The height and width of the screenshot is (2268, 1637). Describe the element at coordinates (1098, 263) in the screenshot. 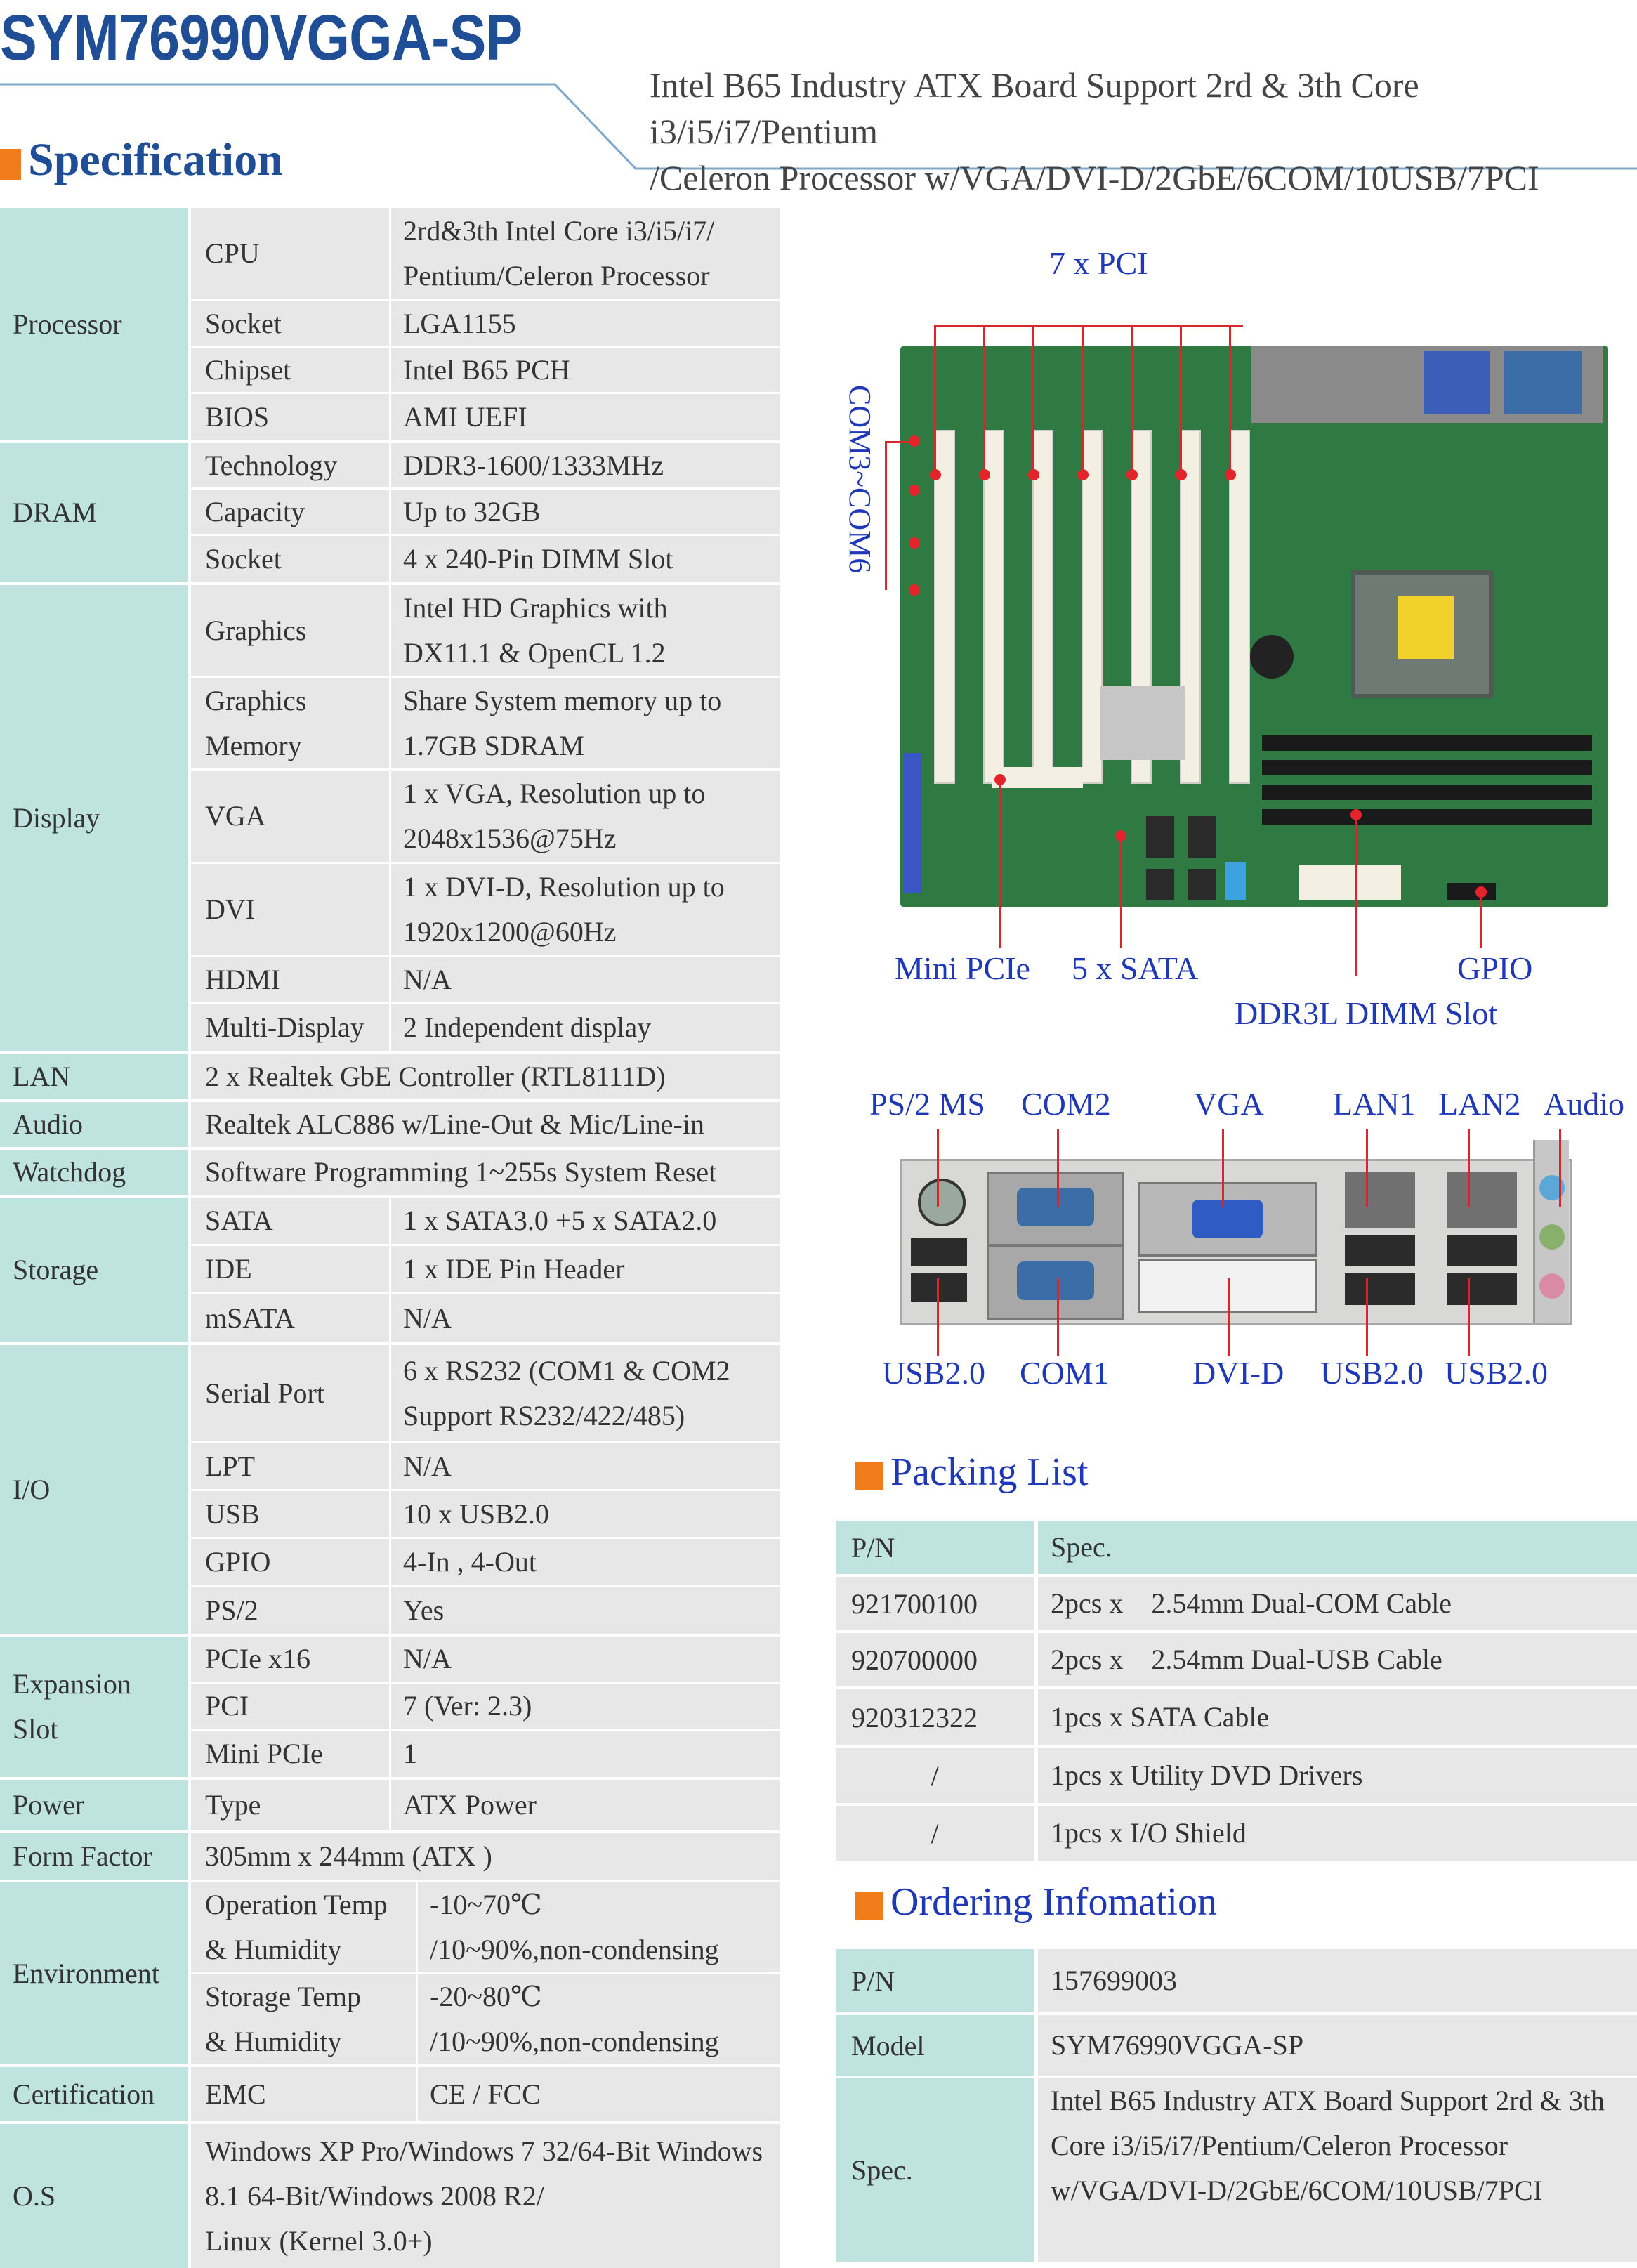

I see `label-pci: 7 x PCI` at that location.